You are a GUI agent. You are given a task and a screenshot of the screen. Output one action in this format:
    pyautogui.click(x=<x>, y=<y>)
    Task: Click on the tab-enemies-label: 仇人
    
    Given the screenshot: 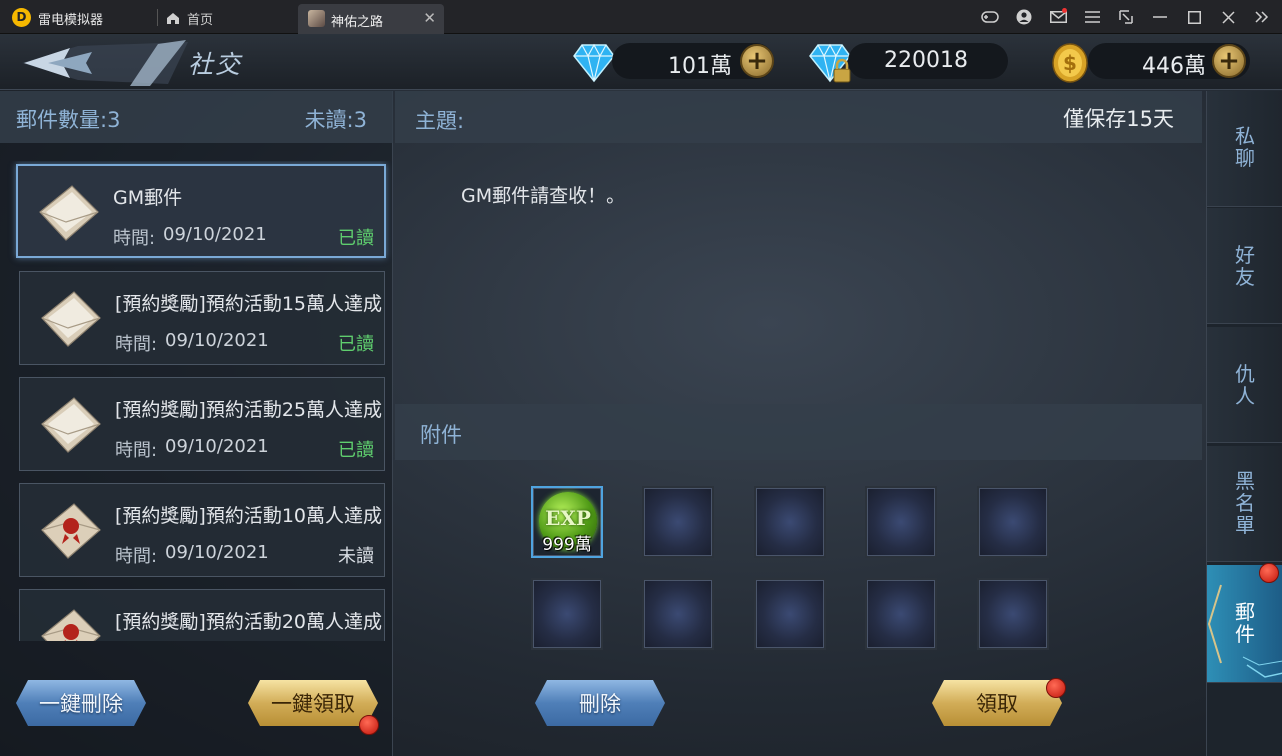 What is the action you would take?
    pyautogui.click(x=1245, y=385)
    